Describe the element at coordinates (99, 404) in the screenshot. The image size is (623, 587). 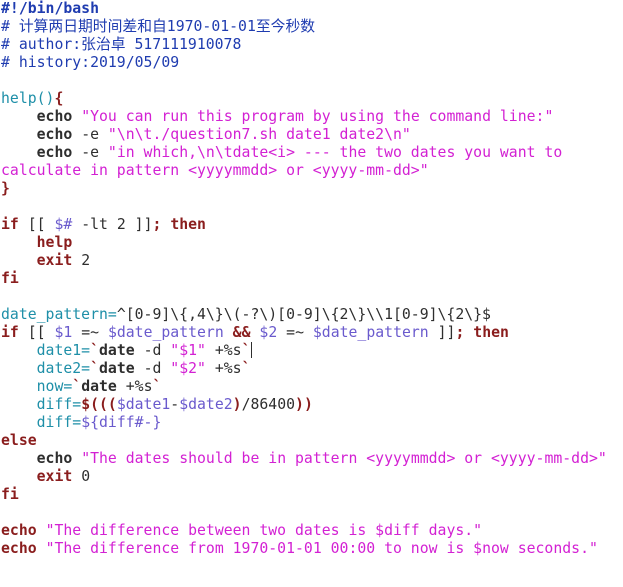
I see `code-token: $(((` at that location.